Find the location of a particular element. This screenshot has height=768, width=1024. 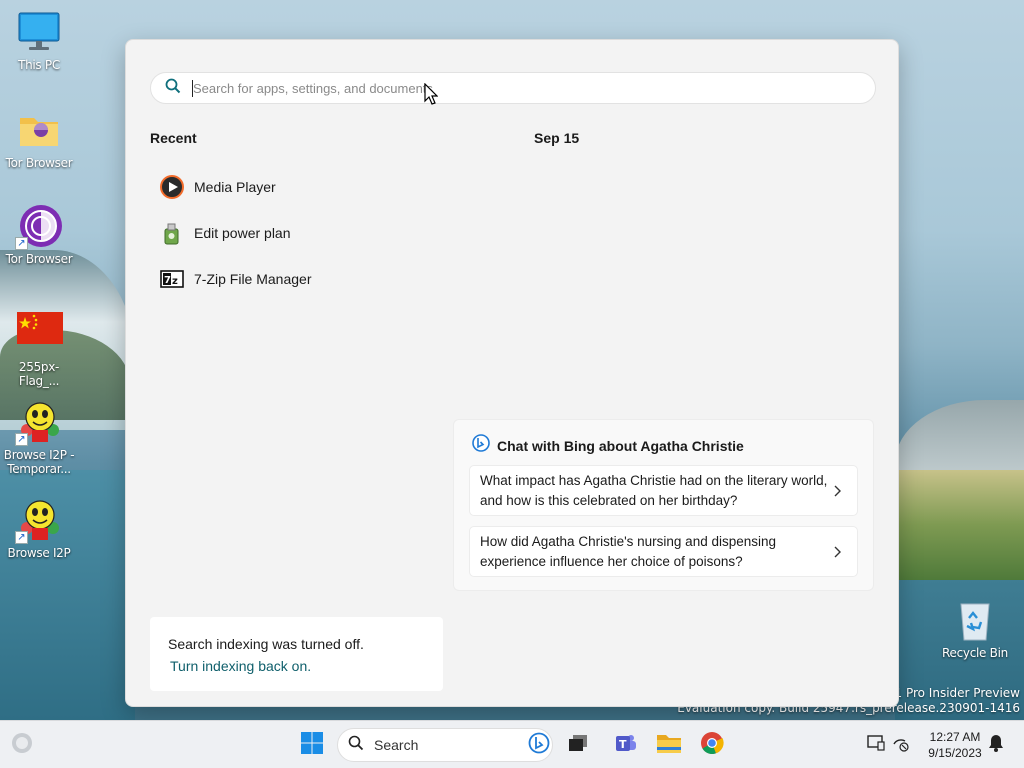

notifications-button is located at coordinates (996, 745).